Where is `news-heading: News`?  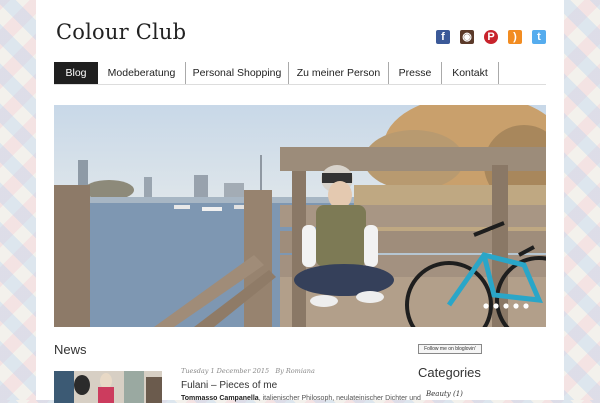 news-heading: News is located at coordinates (70, 349).